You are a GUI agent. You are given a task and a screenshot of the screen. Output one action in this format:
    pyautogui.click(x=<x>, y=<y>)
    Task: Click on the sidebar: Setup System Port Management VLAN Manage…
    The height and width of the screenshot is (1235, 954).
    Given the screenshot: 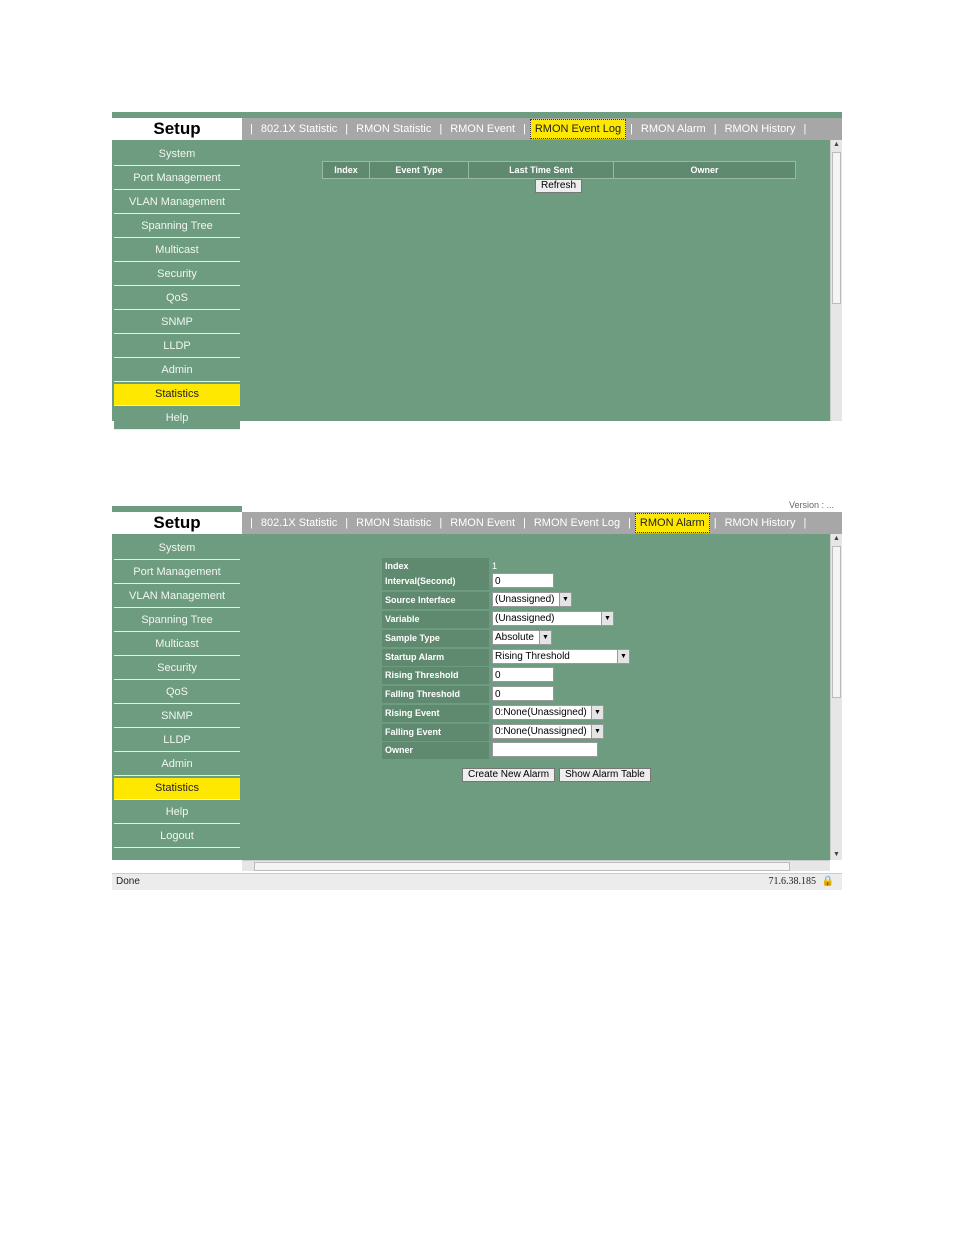 What is the action you would take?
    pyautogui.click(x=177, y=683)
    